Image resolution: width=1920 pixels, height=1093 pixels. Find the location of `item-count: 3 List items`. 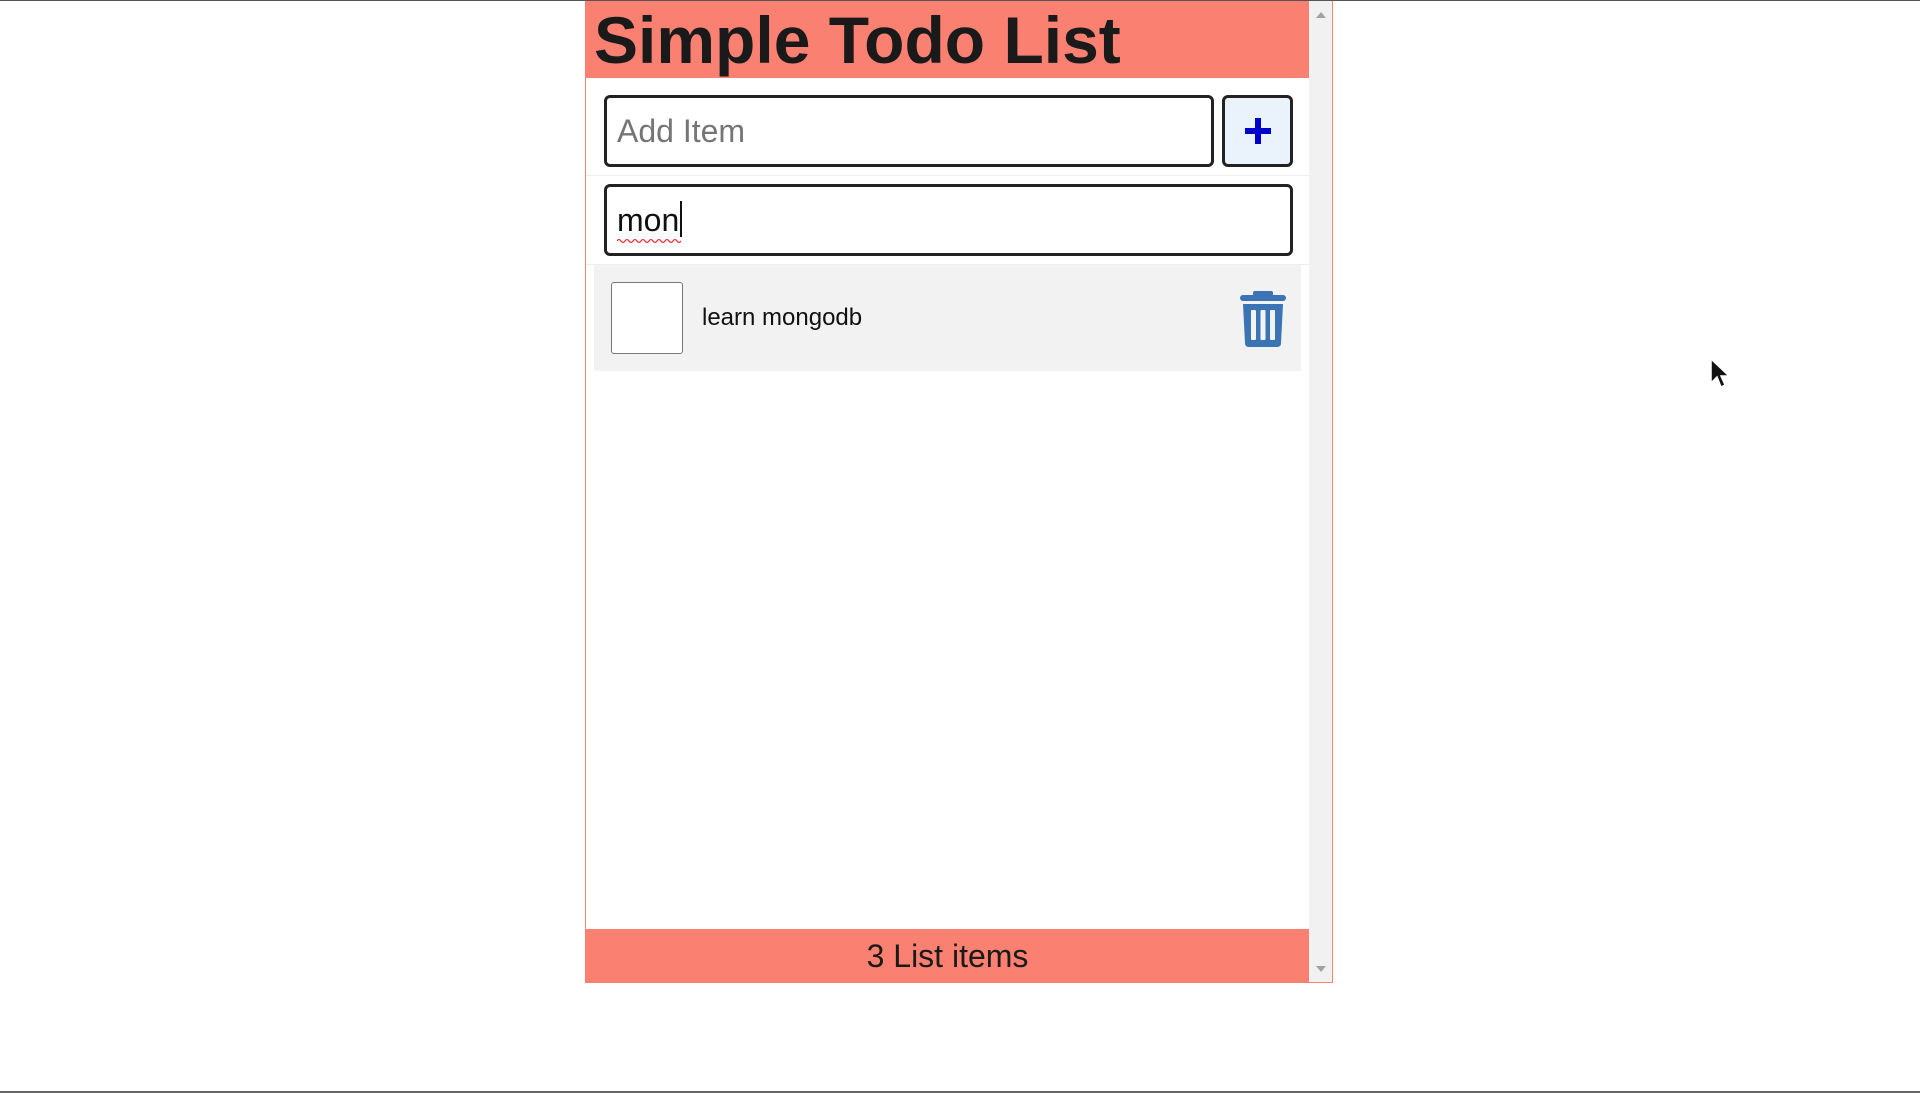

item-count: 3 List items is located at coordinates (947, 955).